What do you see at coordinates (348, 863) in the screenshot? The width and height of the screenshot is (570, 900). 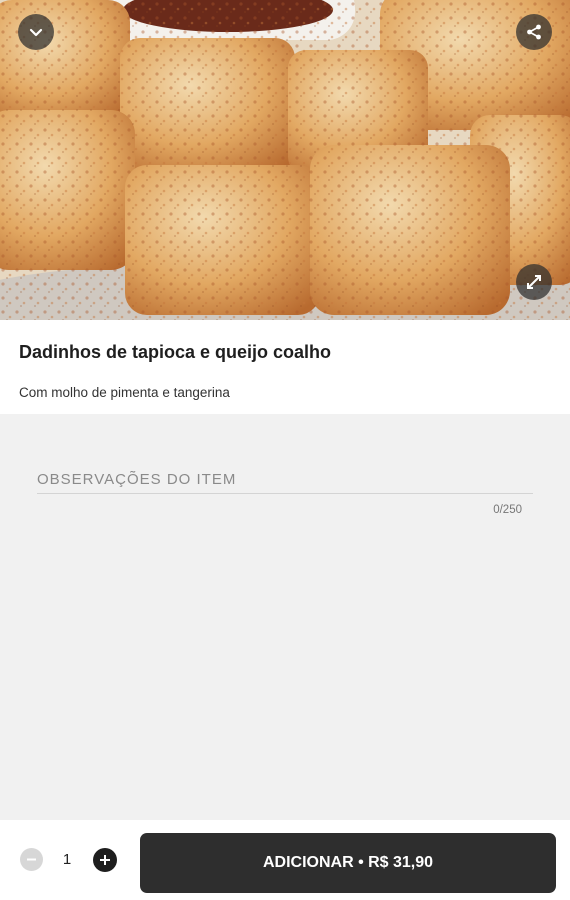 I see `add-to-cart-button: ADICIONAR • R$ 31,90` at bounding box center [348, 863].